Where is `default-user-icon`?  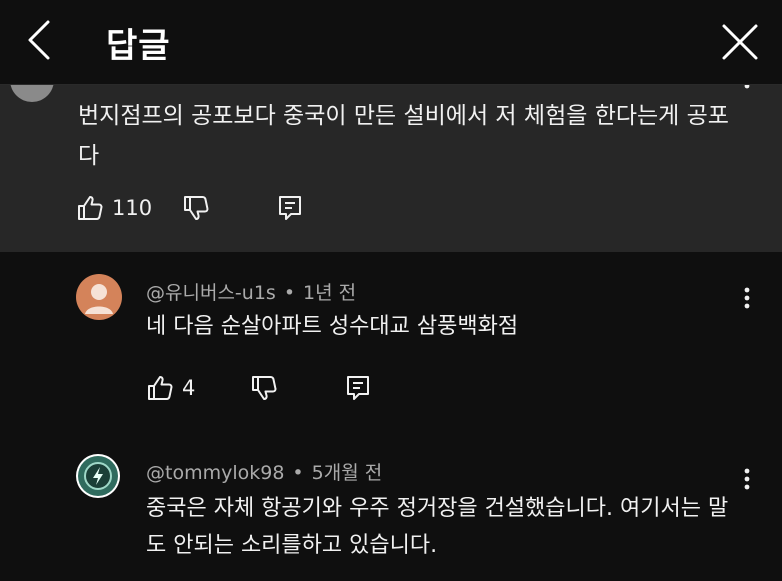 default-user-icon is located at coordinates (99, 299).